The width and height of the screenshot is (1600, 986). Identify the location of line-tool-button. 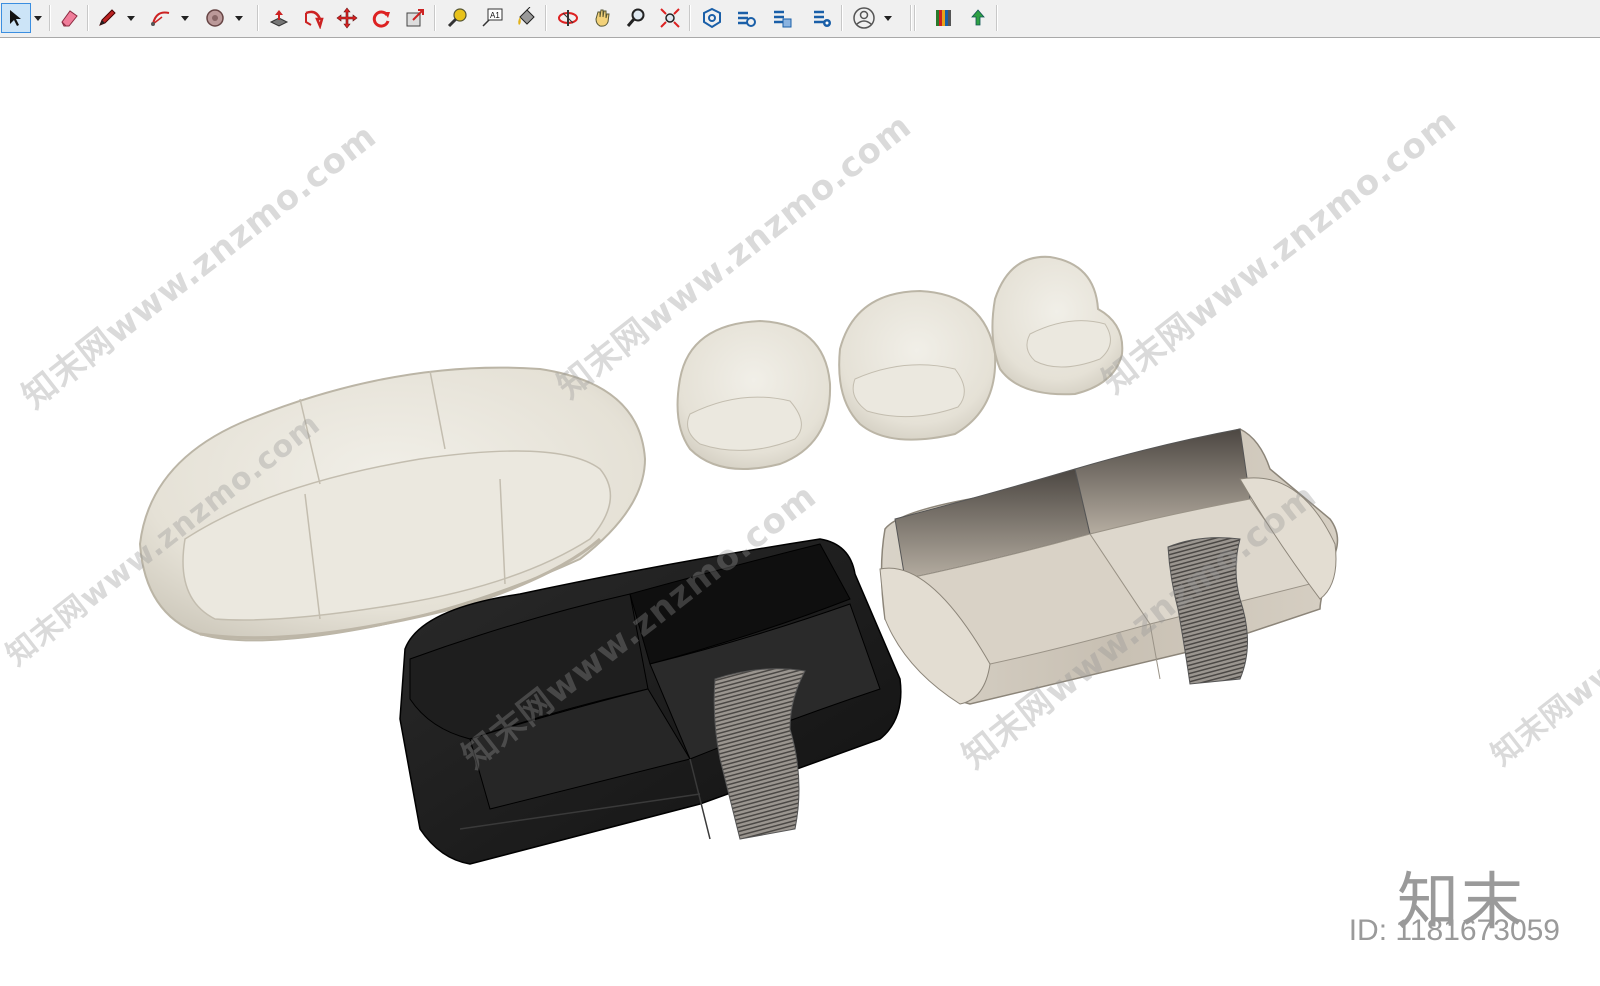
(107, 18).